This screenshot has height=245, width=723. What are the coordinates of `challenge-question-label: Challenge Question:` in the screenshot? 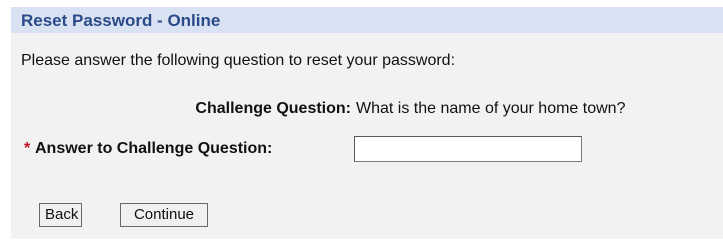 It's located at (273, 108).